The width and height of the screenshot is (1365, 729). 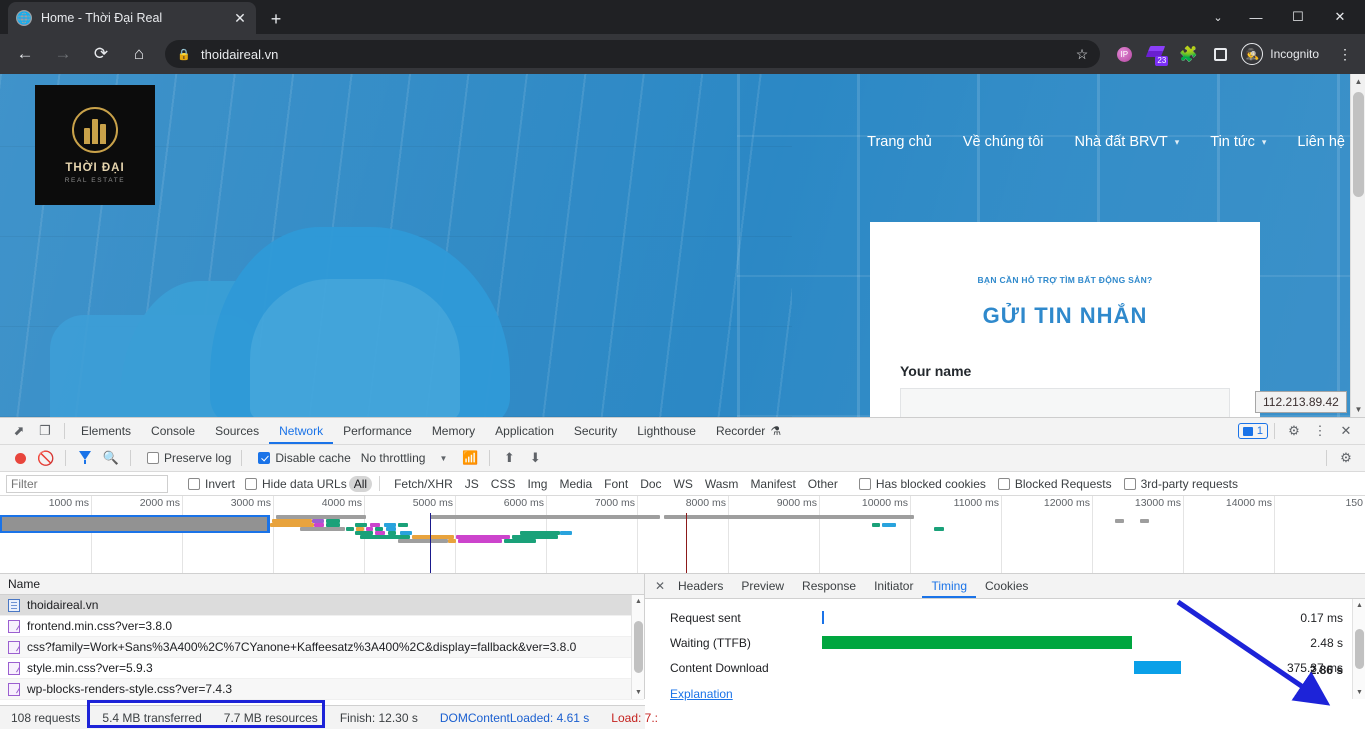 I want to click on filter-type-wasm: Wasm, so click(x=722, y=484).